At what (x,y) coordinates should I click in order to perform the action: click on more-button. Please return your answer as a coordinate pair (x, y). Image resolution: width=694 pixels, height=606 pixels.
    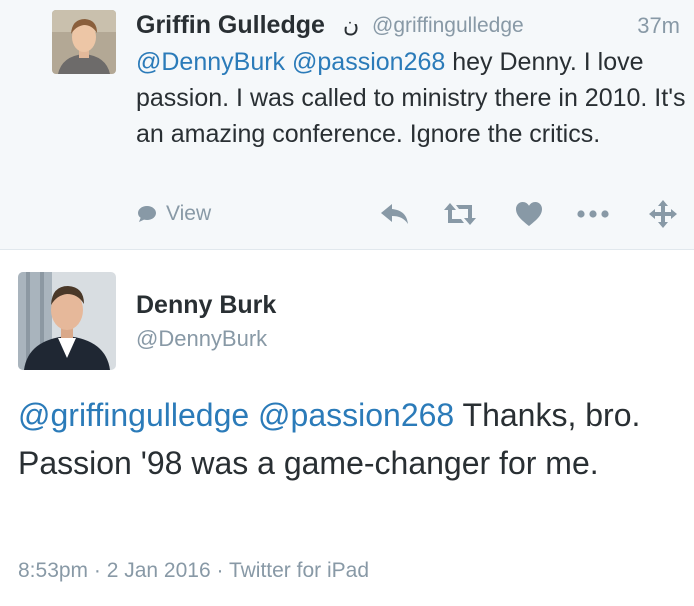
    Looking at the image, I should click on (593, 214).